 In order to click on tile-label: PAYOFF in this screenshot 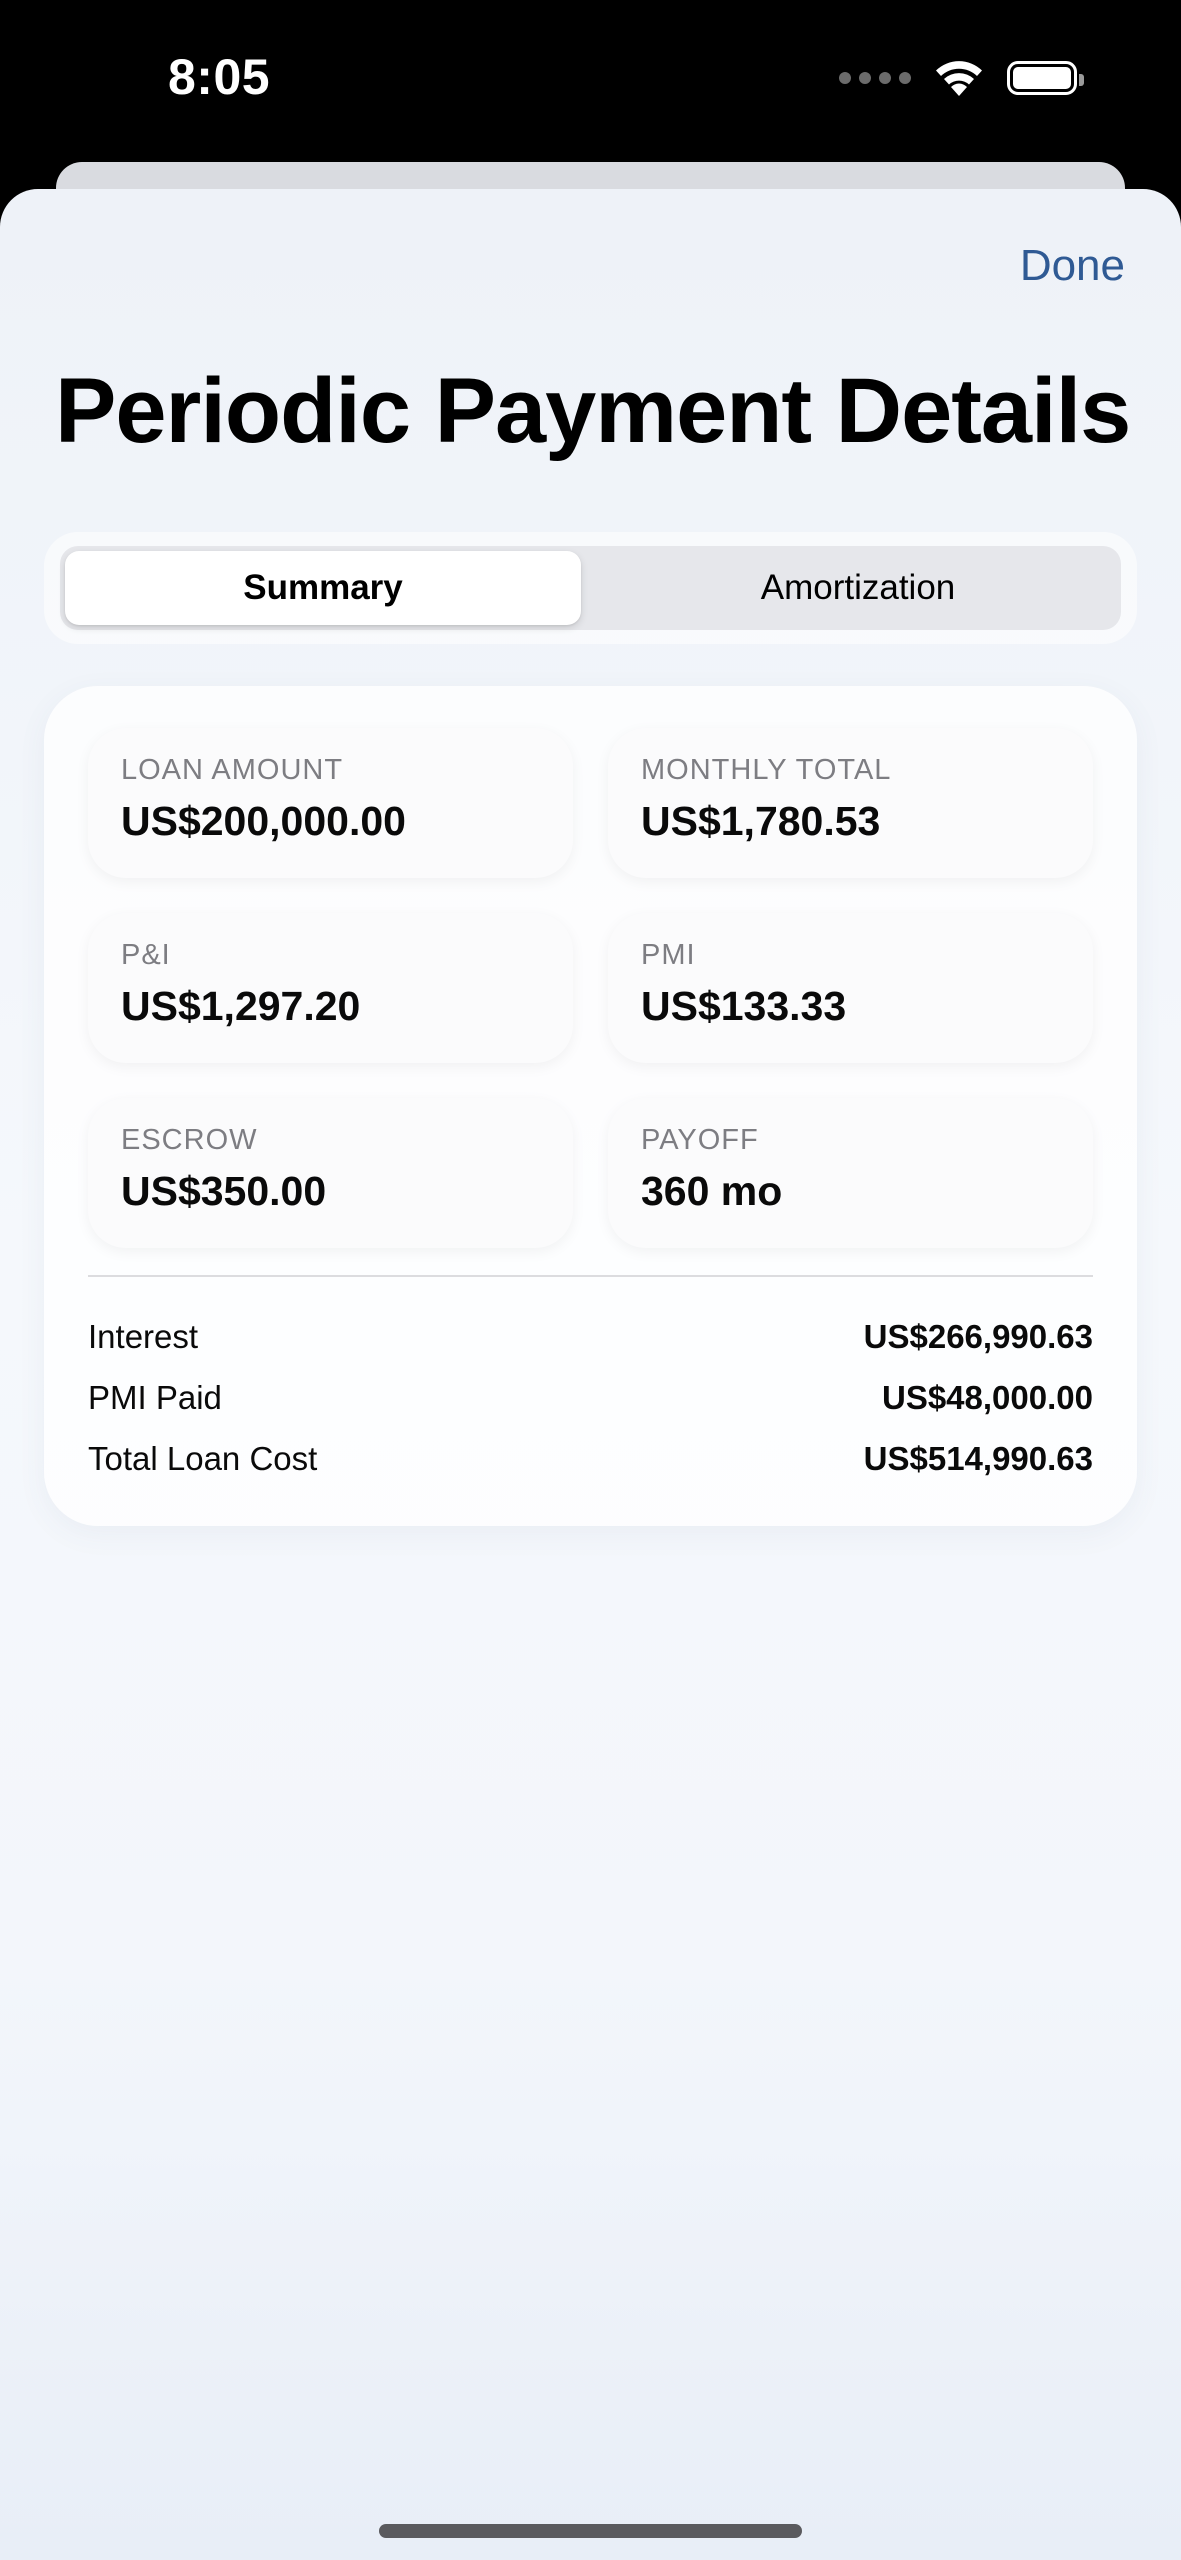, I will do `click(700, 1140)`.